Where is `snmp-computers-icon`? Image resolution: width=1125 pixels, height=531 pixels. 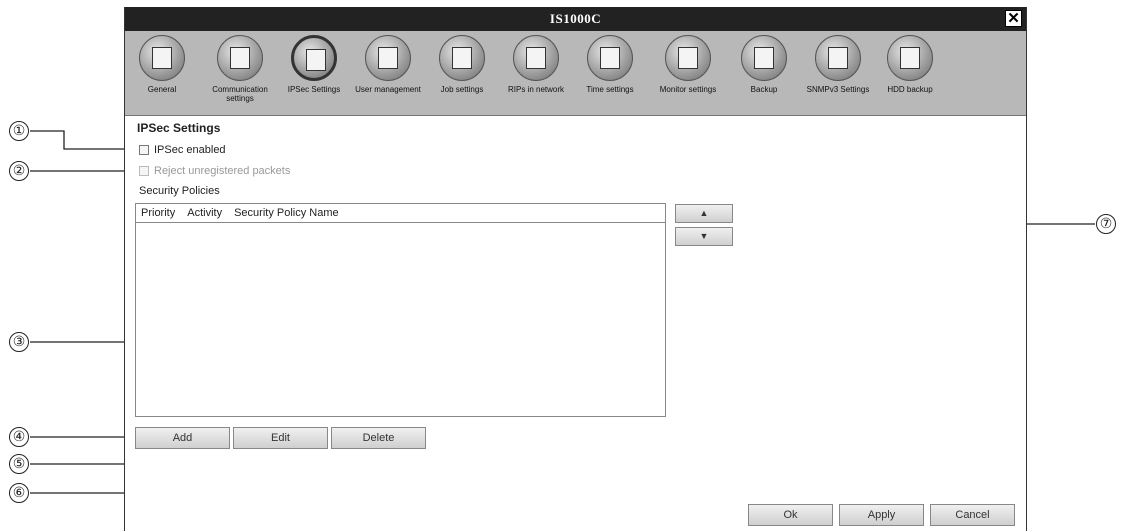 snmp-computers-icon is located at coordinates (838, 58).